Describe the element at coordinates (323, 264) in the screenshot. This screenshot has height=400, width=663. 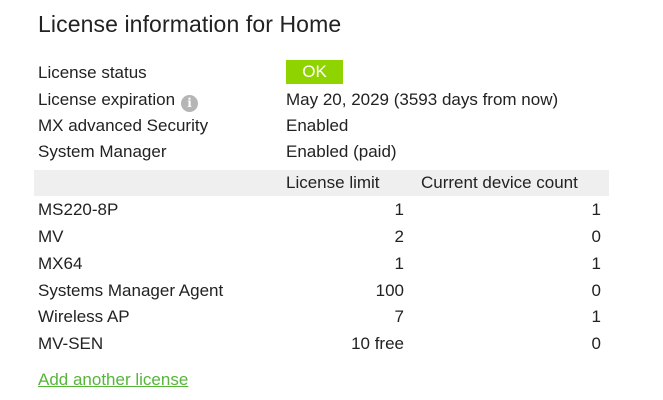
I see `table-row: MX64 1 1` at that location.